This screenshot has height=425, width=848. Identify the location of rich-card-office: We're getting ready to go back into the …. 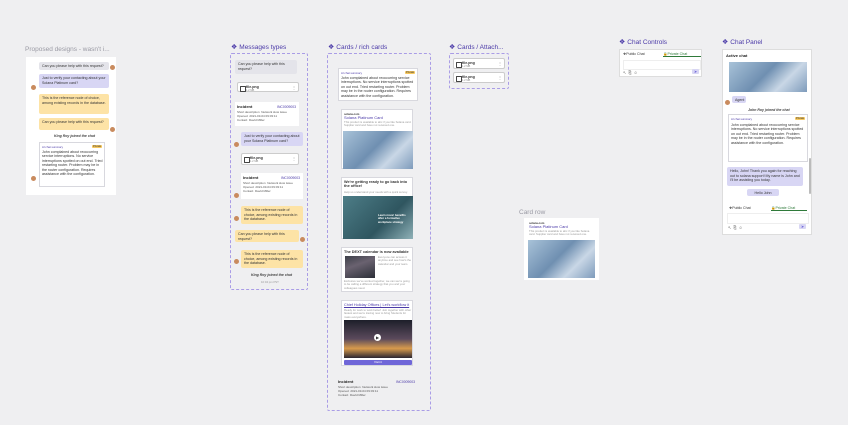
(377, 208).